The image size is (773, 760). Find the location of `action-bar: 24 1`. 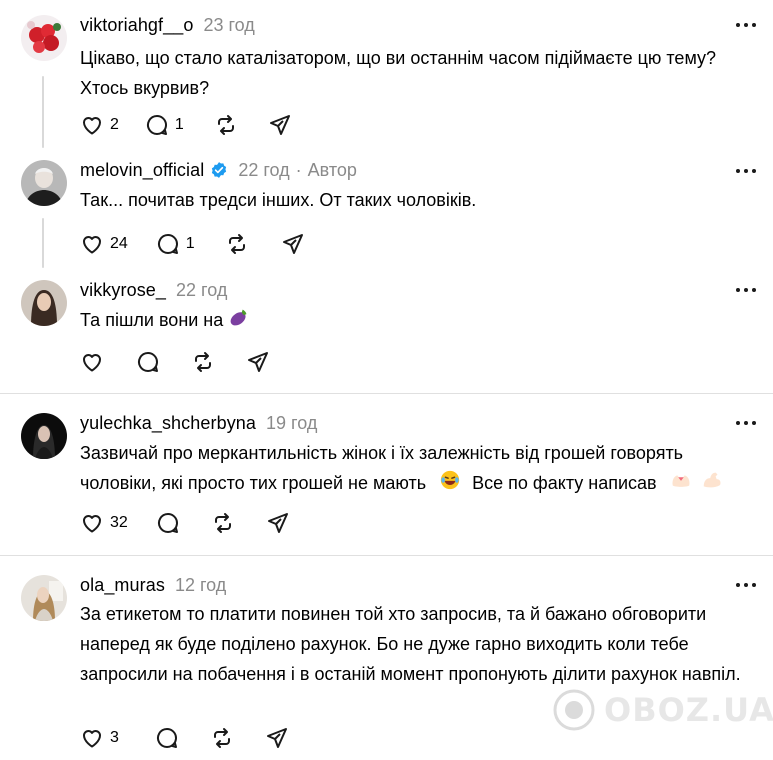

action-bar: 24 1 is located at coordinates (192, 244).